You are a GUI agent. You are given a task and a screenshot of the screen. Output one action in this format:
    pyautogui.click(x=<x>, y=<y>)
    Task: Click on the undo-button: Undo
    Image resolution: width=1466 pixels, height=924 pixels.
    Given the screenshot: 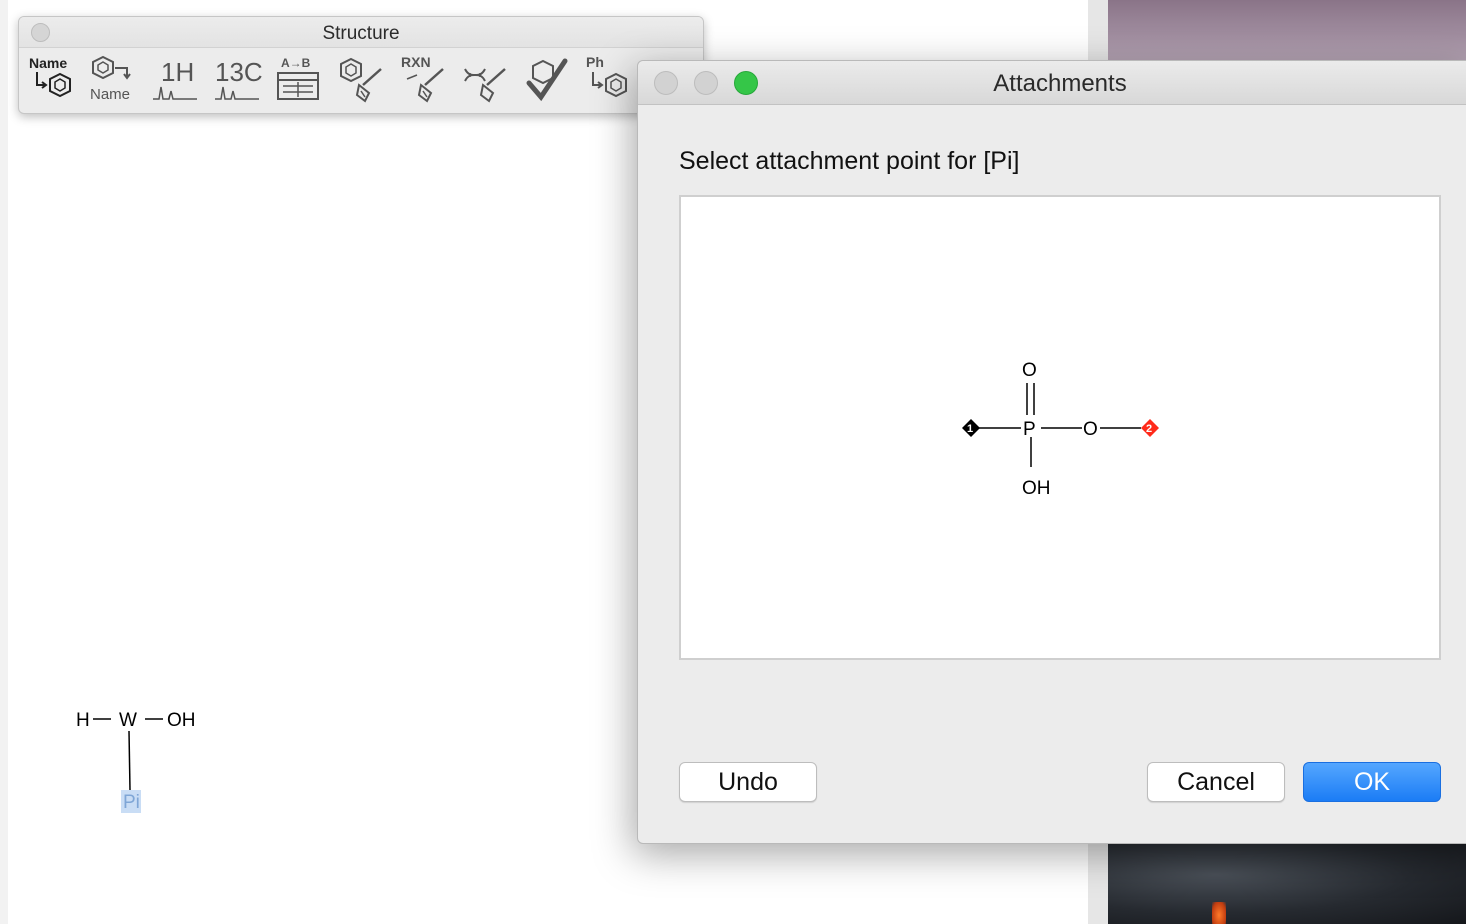 What is the action you would take?
    pyautogui.click(x=748, y=782)
    